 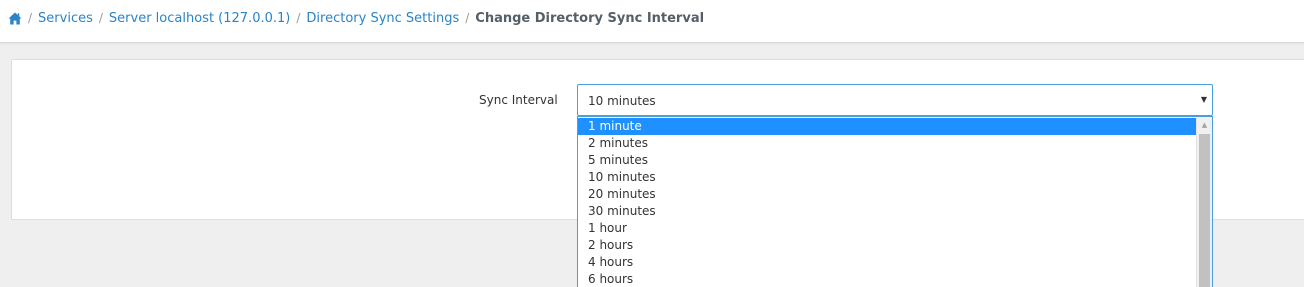 What do you see at coordinates (887, 194) in the screenshot?
I see `sync-interval-option: 20 minutes` at bounding box center [887, 194].